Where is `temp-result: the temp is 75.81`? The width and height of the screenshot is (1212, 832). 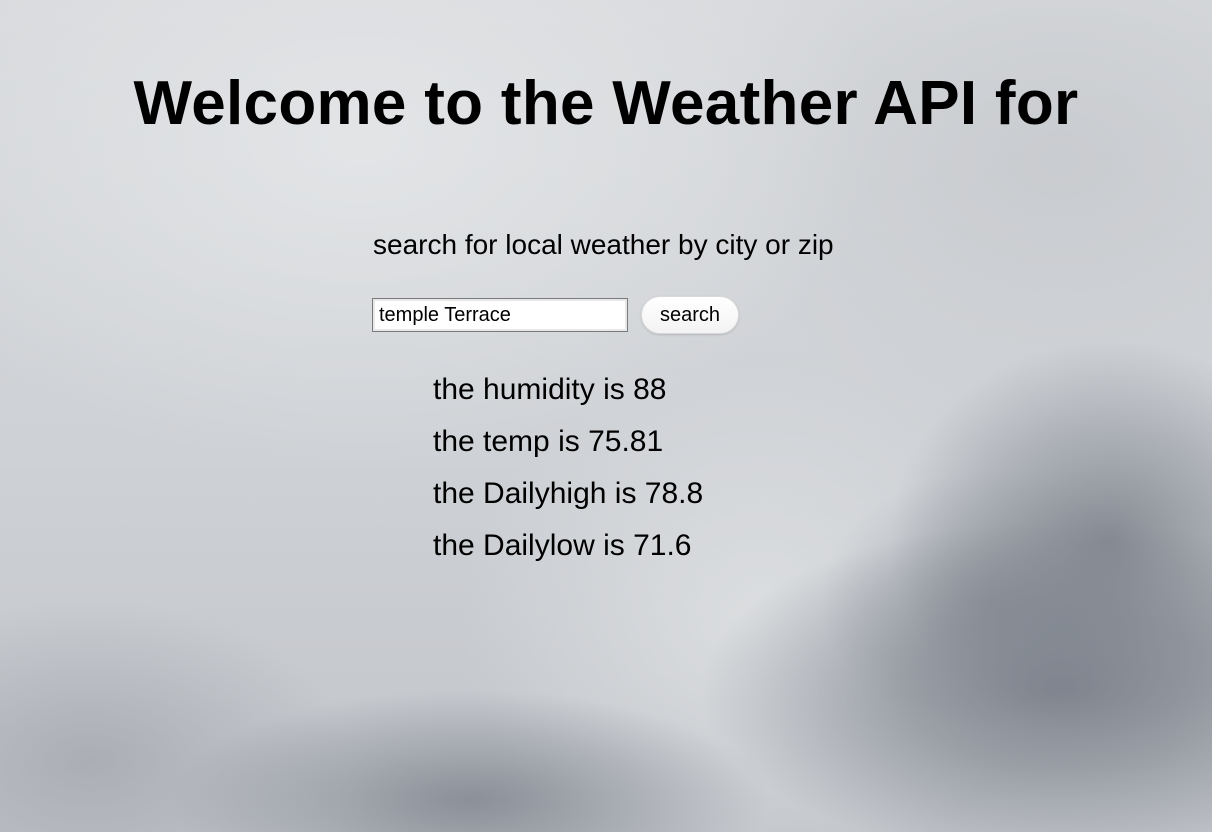
temp-result: the temp is 75.81 is located at coordinates (548, 441).